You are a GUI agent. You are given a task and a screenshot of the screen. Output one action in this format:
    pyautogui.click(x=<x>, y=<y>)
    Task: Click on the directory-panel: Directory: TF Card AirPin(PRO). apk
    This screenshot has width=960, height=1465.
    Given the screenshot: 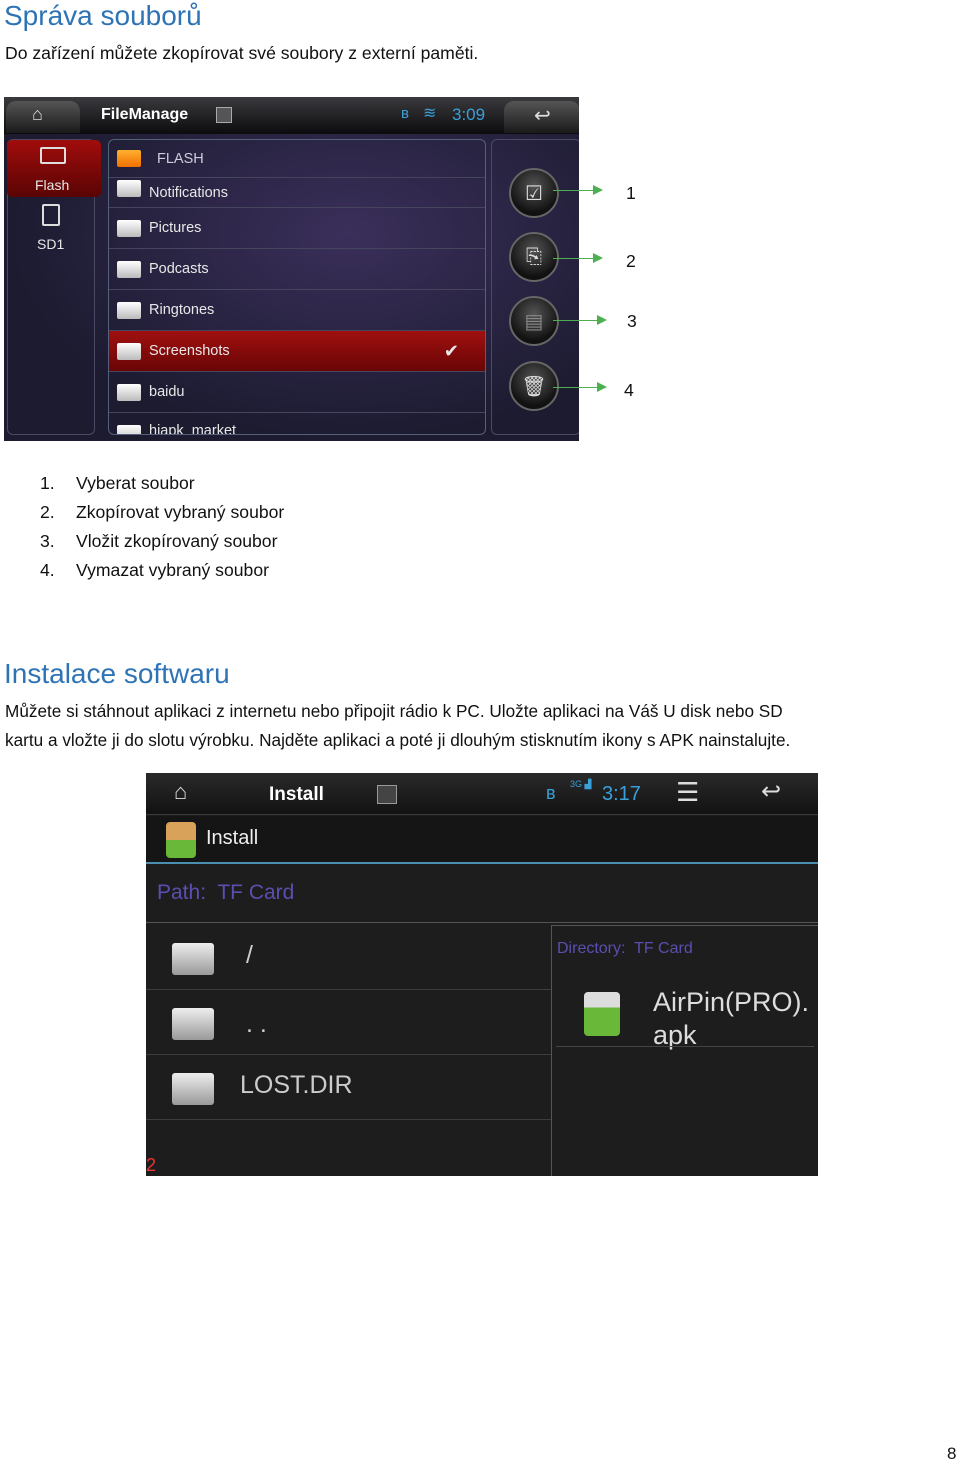 What is the action you would take?
    pyautogui.click(x=684, y=1050)
    